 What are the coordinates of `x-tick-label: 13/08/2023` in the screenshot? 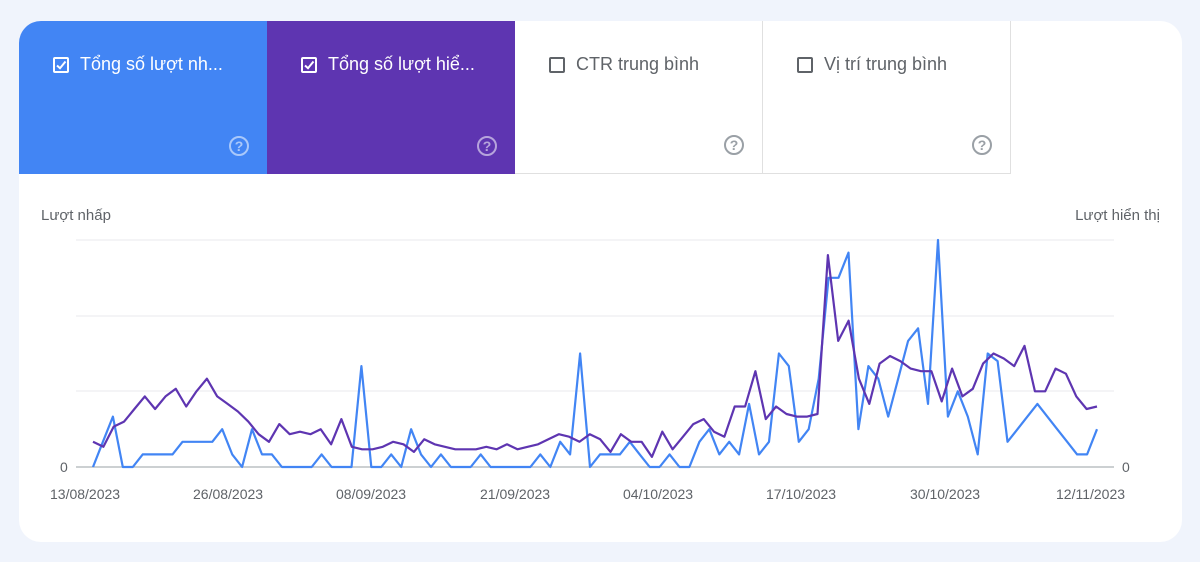 It's located at (85, 494).